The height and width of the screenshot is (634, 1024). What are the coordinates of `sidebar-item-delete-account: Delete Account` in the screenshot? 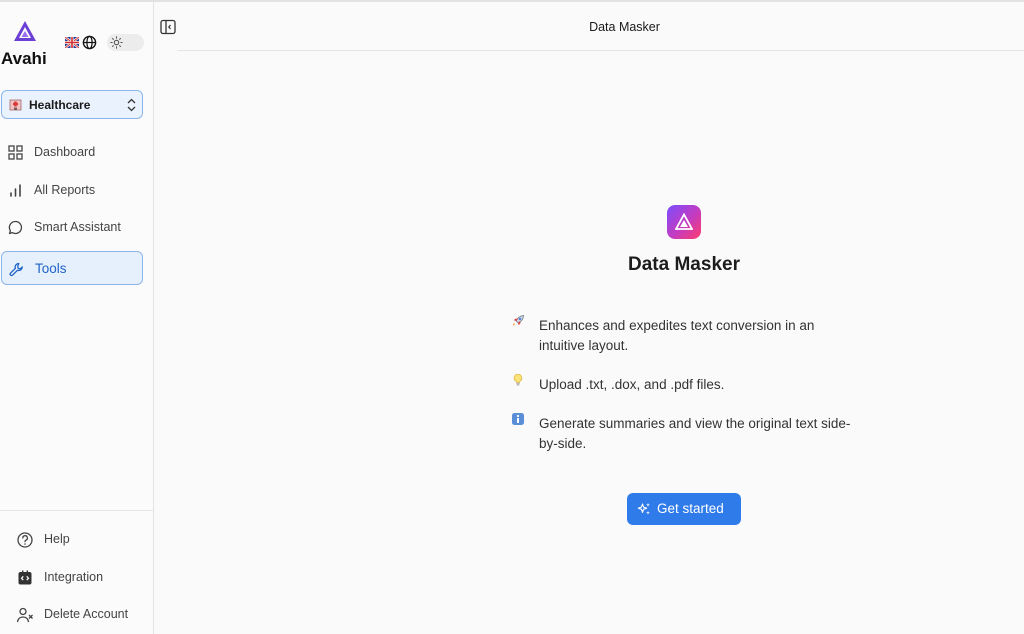 It's located at (83, 615).